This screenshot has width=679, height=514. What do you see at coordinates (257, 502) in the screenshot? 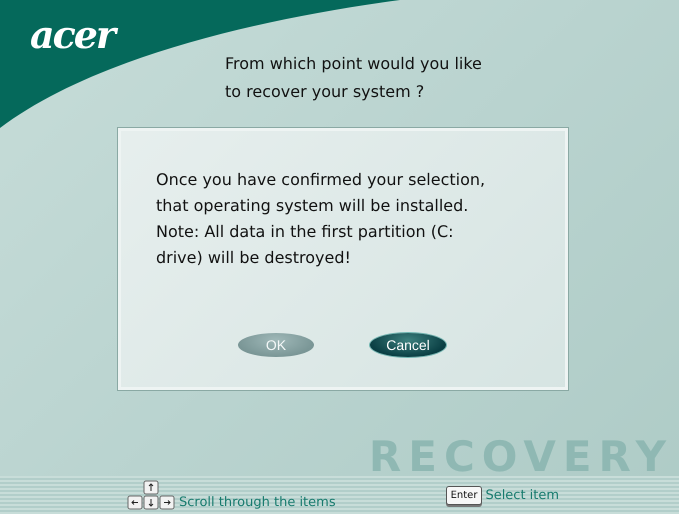
I see `hint-text: Scroll through the items` at bounding box center [257, 502].